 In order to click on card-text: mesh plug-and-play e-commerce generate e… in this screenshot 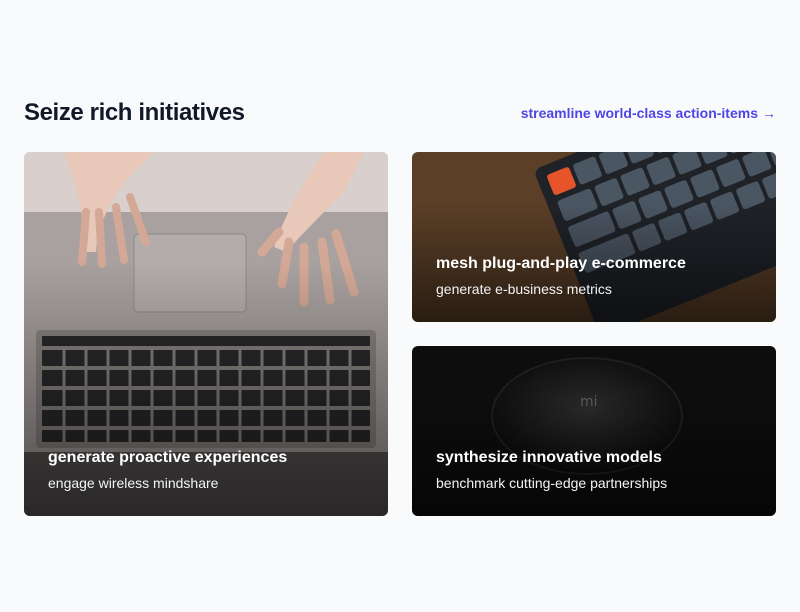, I will do `click(561, 276)`.